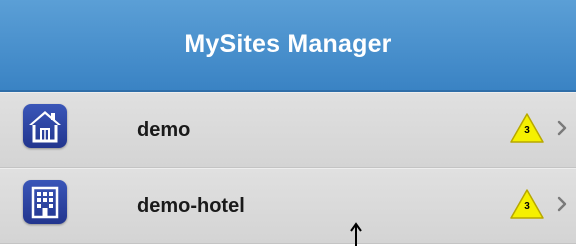 Image resolution: width=576 pixels, height=246 pixels. What do you see at coordinates (356, 234) in the screenshot?
I see `mouse-cursor-icon` at bounding box center [356, 234].